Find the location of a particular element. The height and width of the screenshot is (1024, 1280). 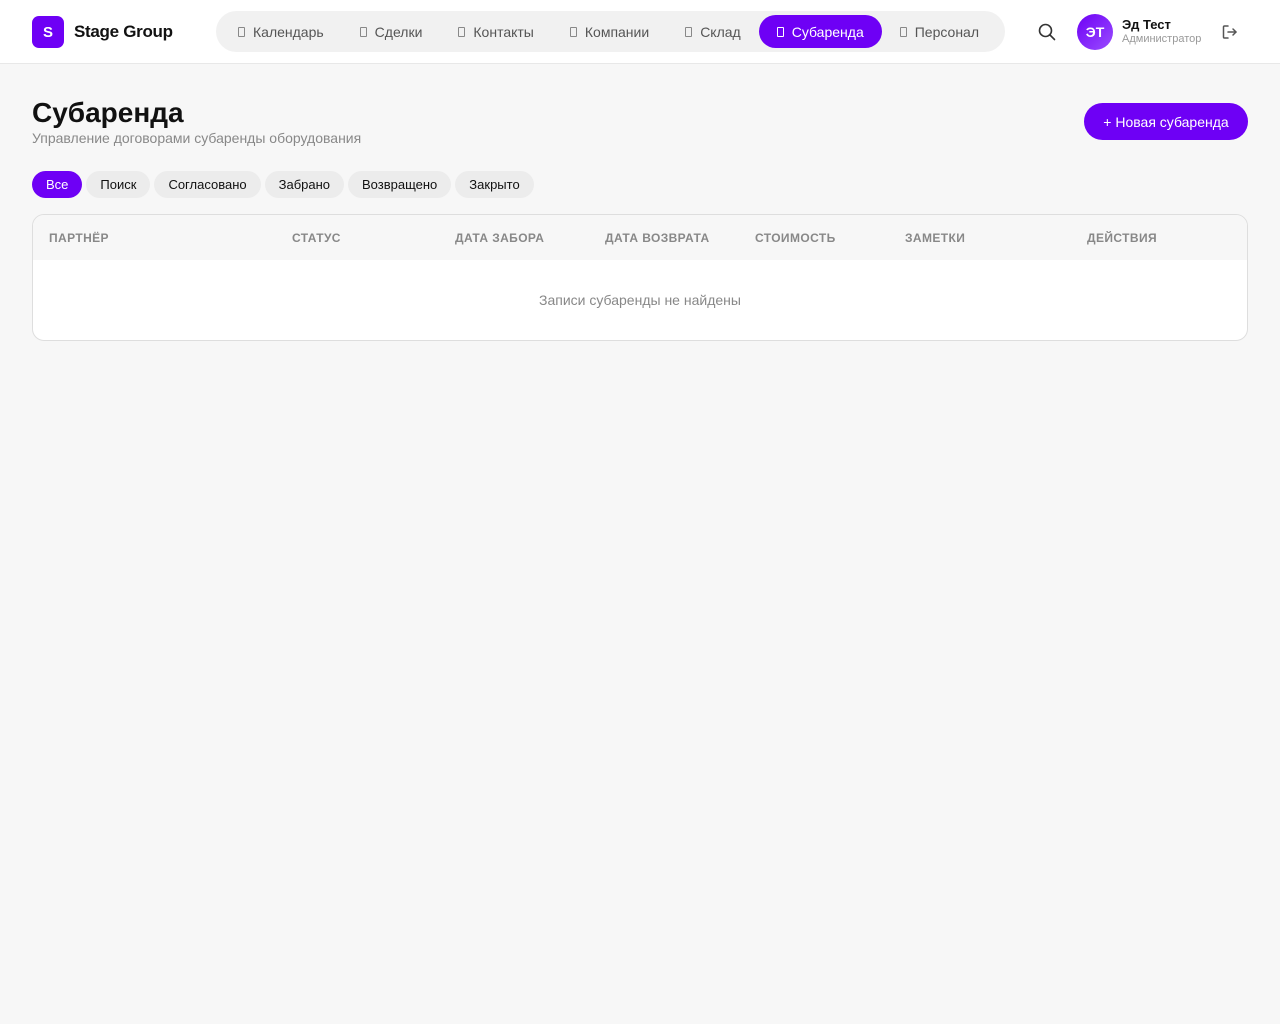

avatar: ЭТ is located at coordinates (1095, 32).